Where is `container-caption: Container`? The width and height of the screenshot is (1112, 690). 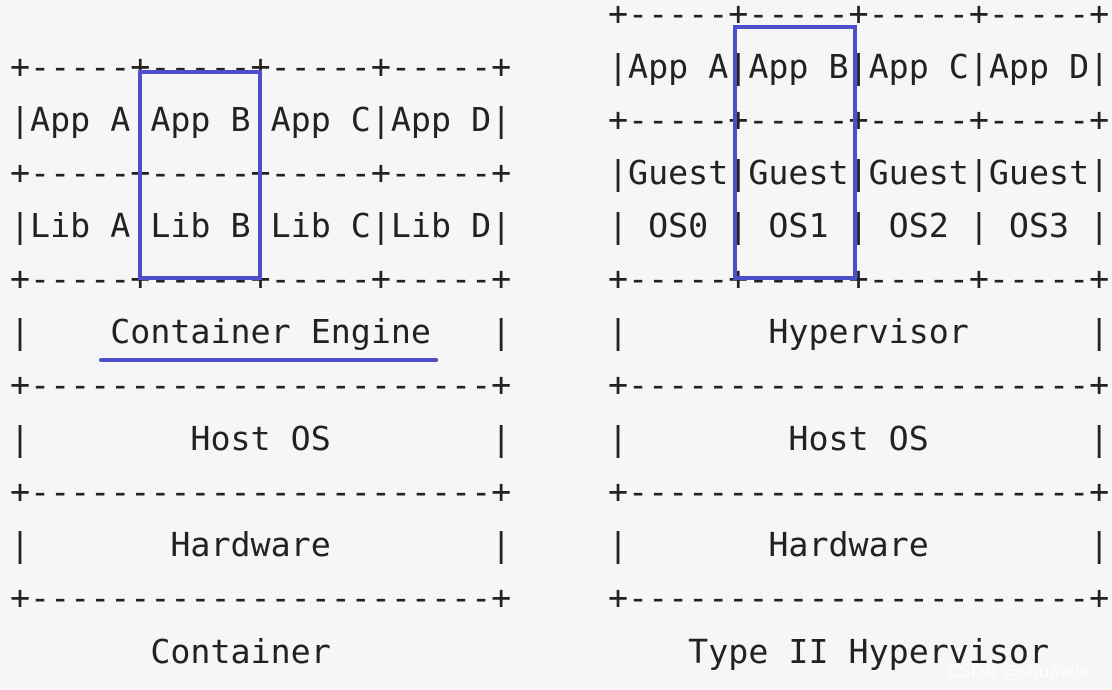 container-caption: Container is located at coordinates (261, 651).